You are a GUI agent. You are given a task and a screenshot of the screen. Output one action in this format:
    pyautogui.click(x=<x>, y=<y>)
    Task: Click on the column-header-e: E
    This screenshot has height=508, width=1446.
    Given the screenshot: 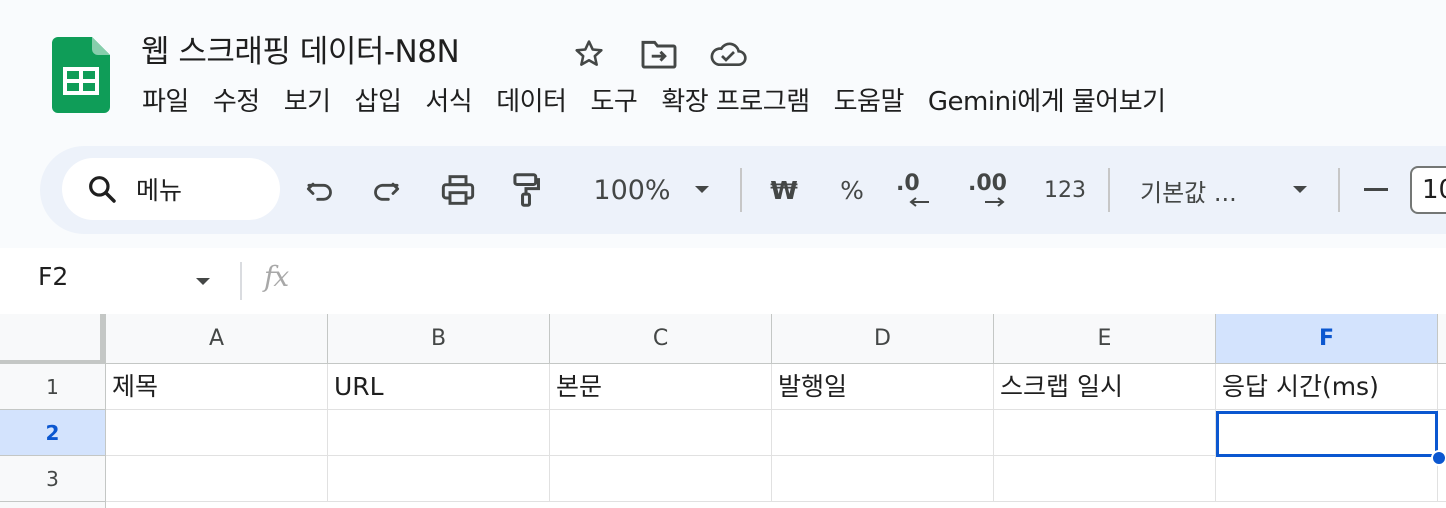 What is the action you would take?
    pyautogui.click(x=1105, y=339)
    